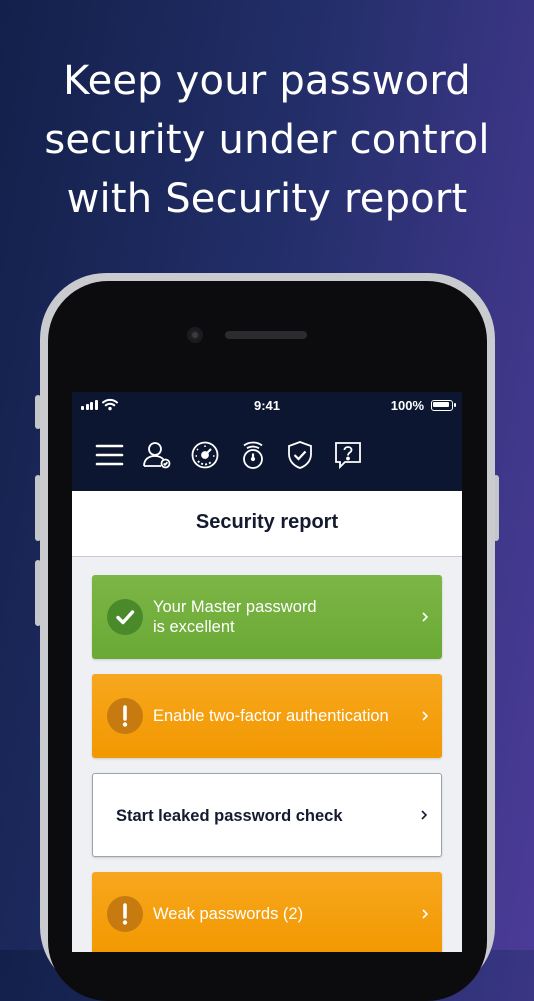  I want to click on headline-line-3: with Security report, so click(267, 199).